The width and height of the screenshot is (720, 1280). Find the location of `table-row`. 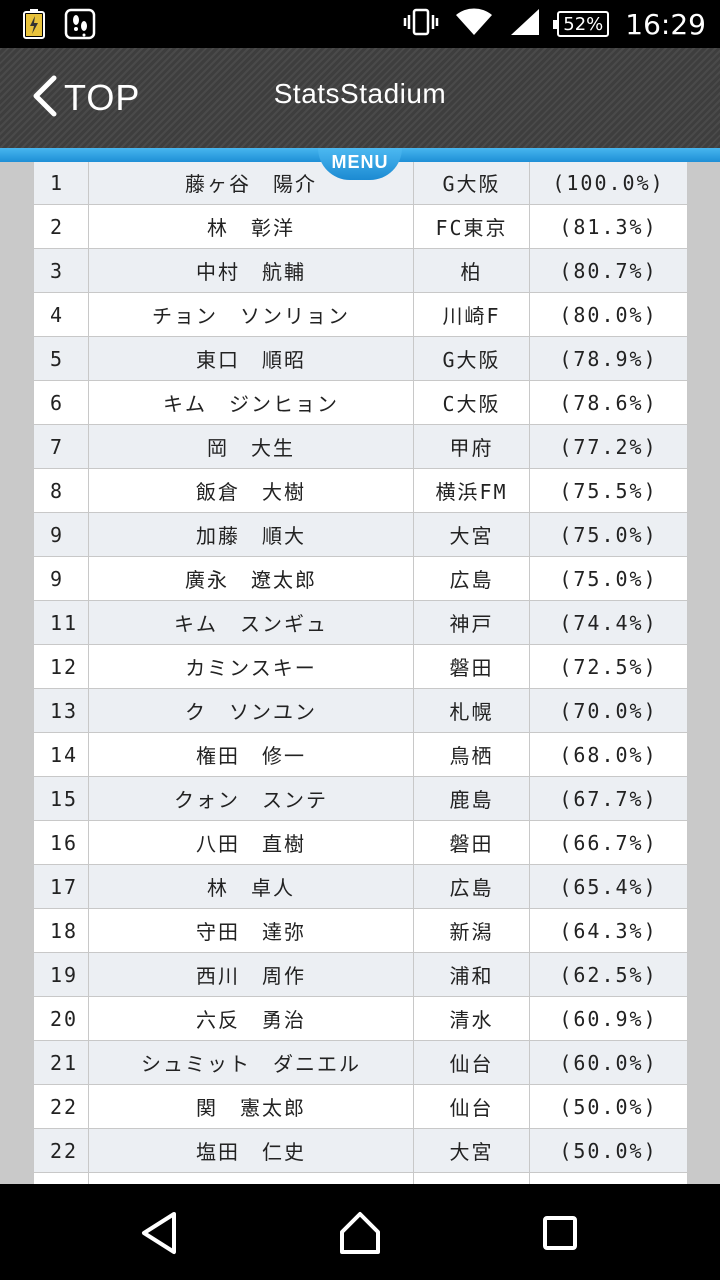

table-row is located at coordinates (360, 1178).